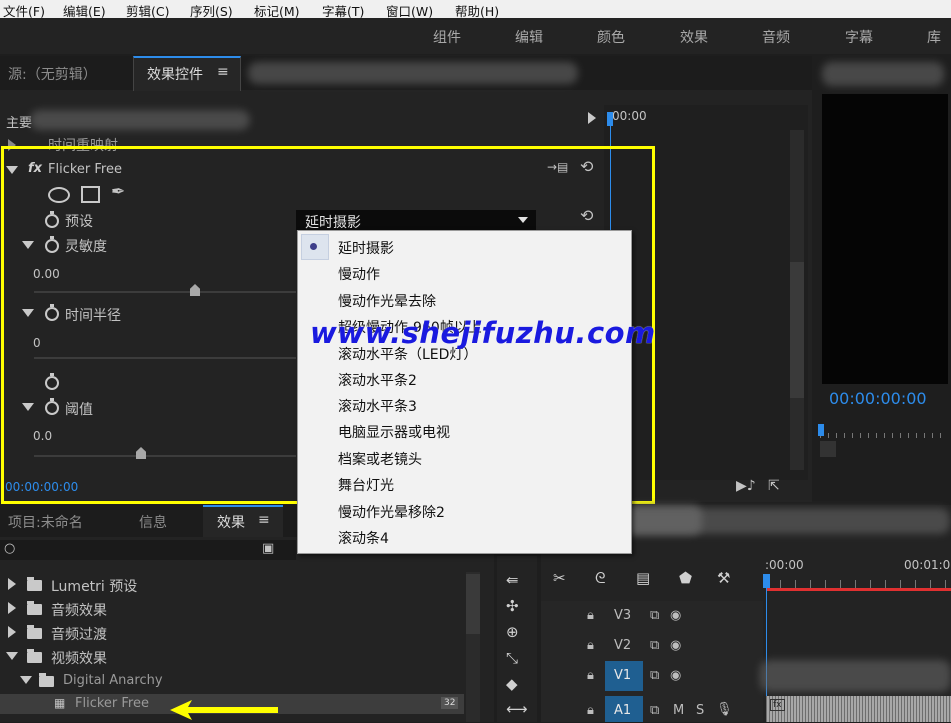 This screenshot has width=951, height=723. I want to click on blurred-tab-area, so click(413, 73).